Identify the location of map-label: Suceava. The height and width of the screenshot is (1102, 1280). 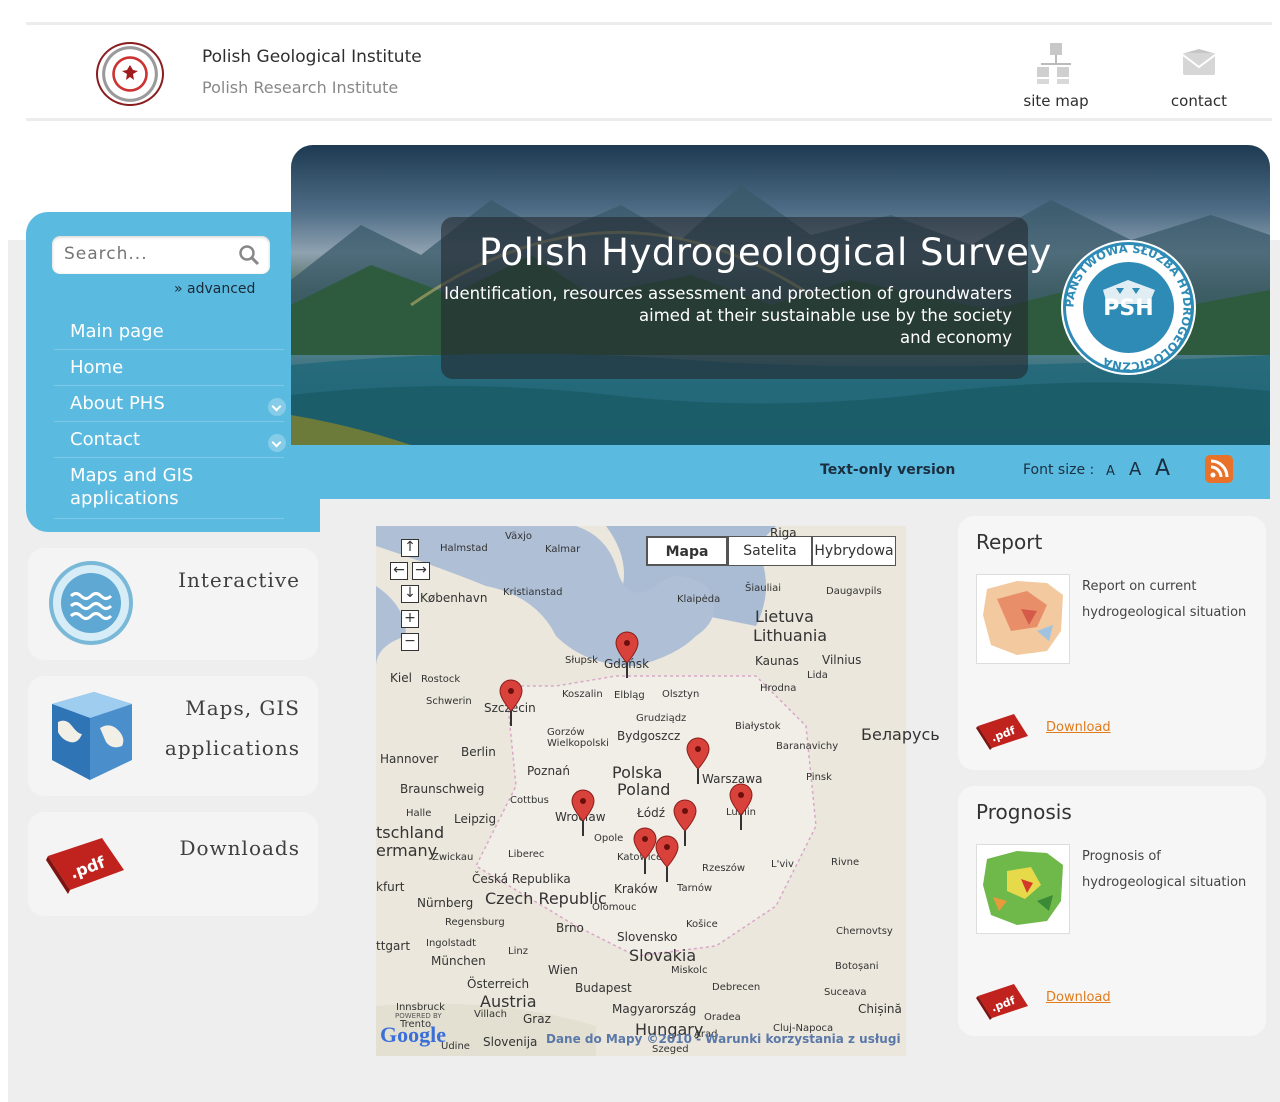
(845, 992).